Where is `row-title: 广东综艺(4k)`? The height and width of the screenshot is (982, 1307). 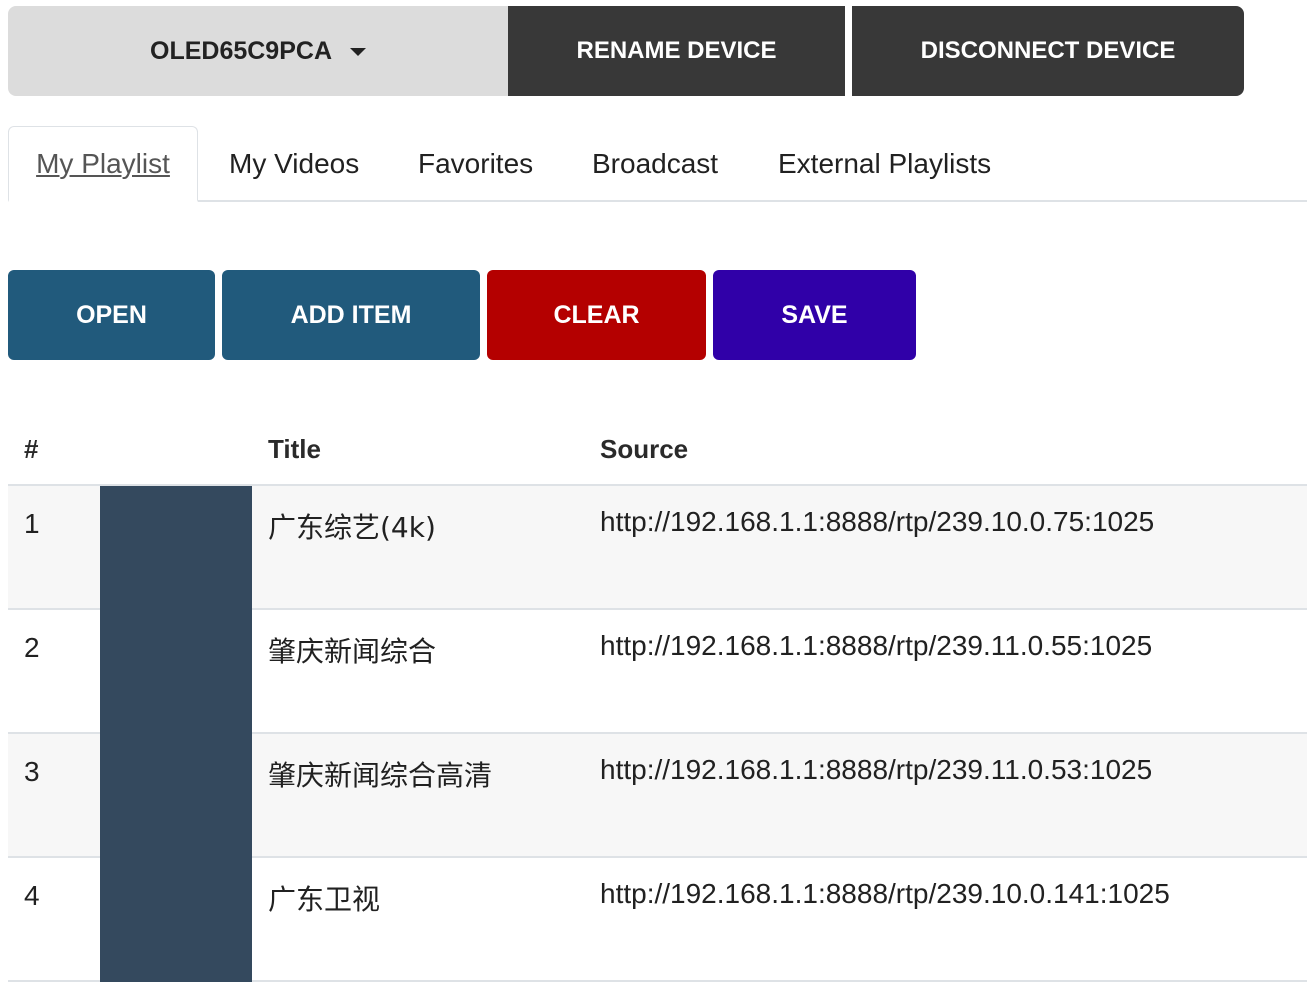 row-title: 广东综艺(4k) is located at coordinates (352, 527).